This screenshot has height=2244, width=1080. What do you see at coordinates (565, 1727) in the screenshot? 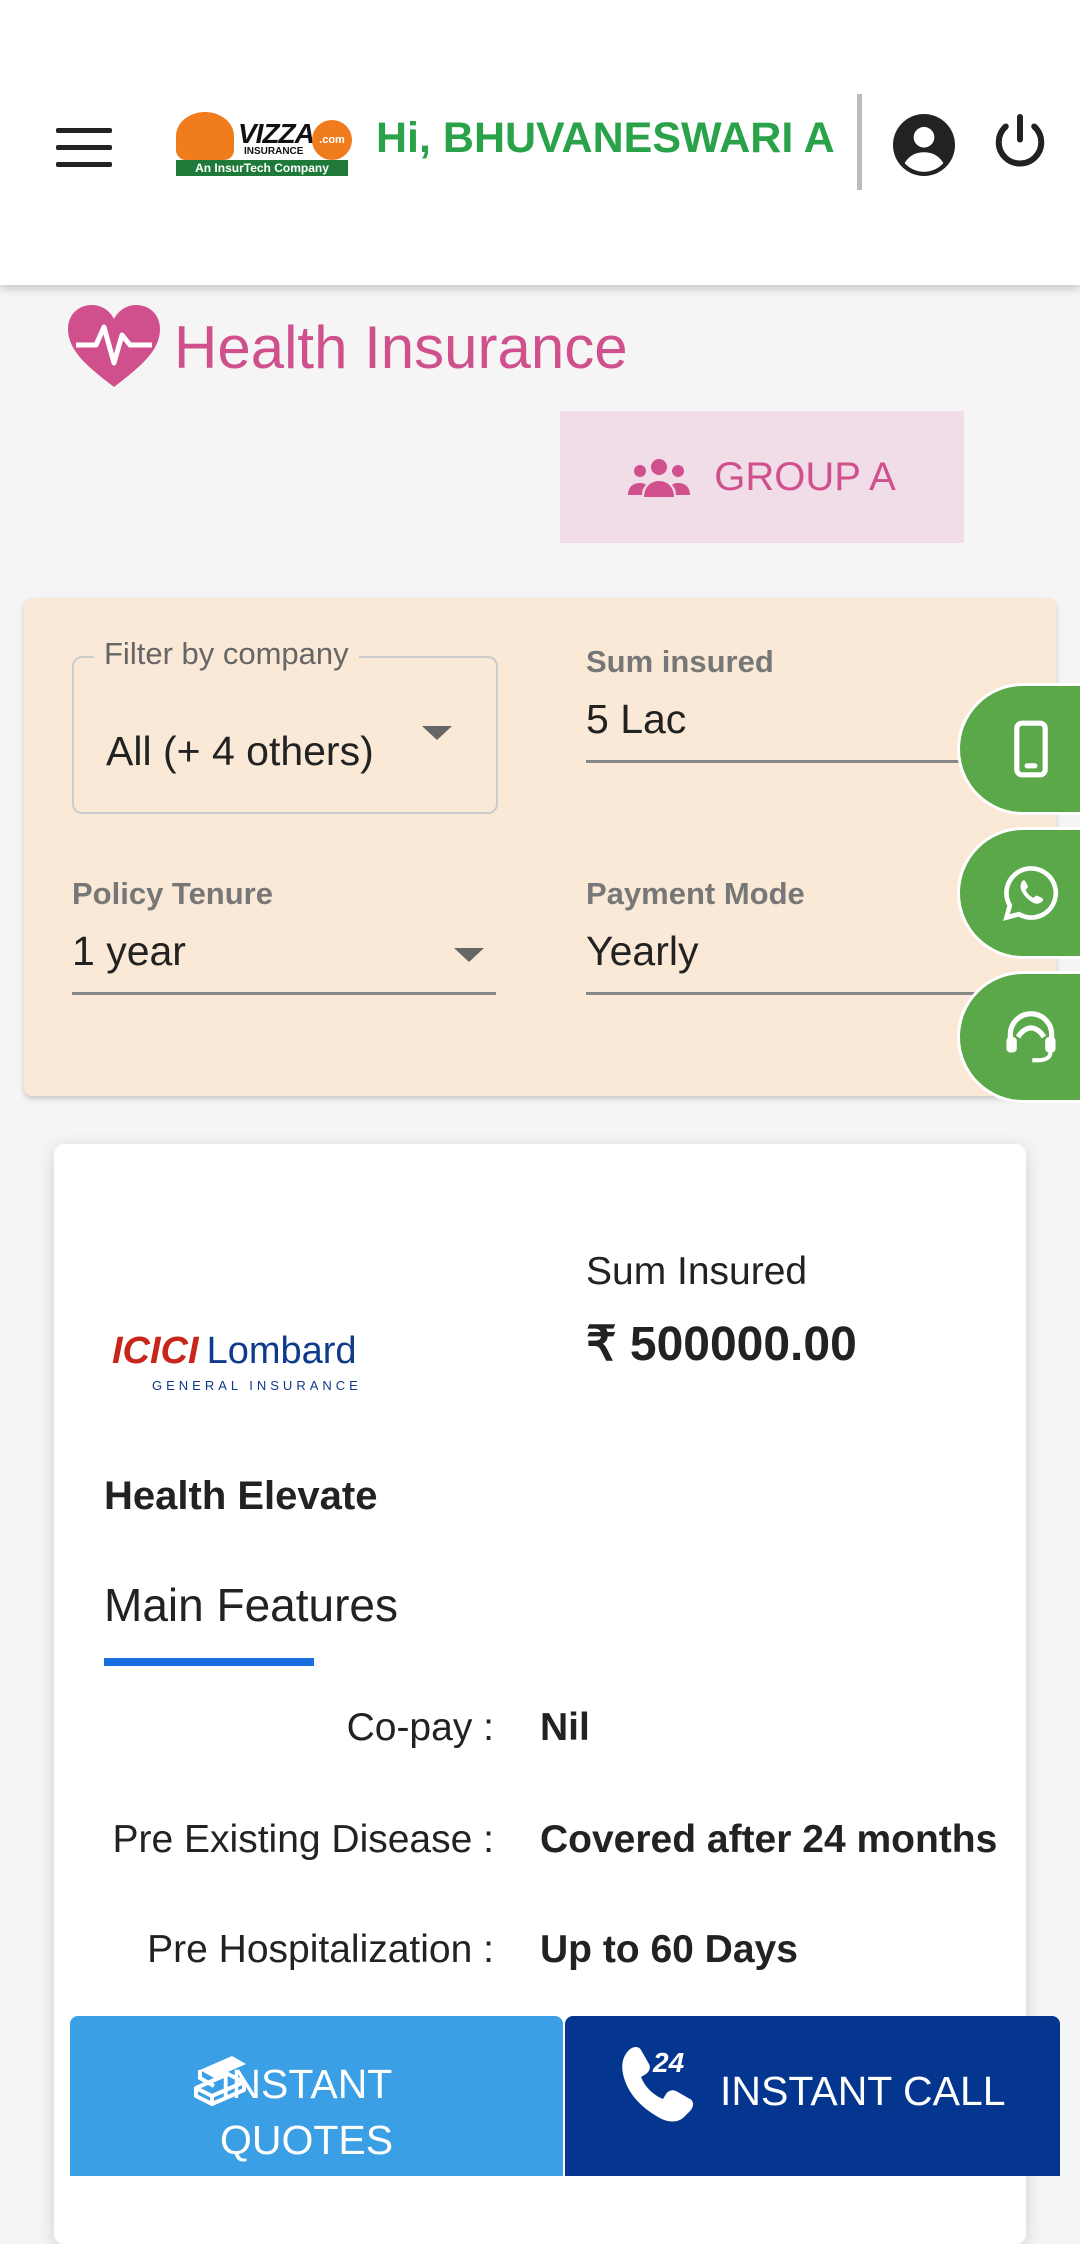
I see `feature-value: Nil` at bounding box center [565, 1727].